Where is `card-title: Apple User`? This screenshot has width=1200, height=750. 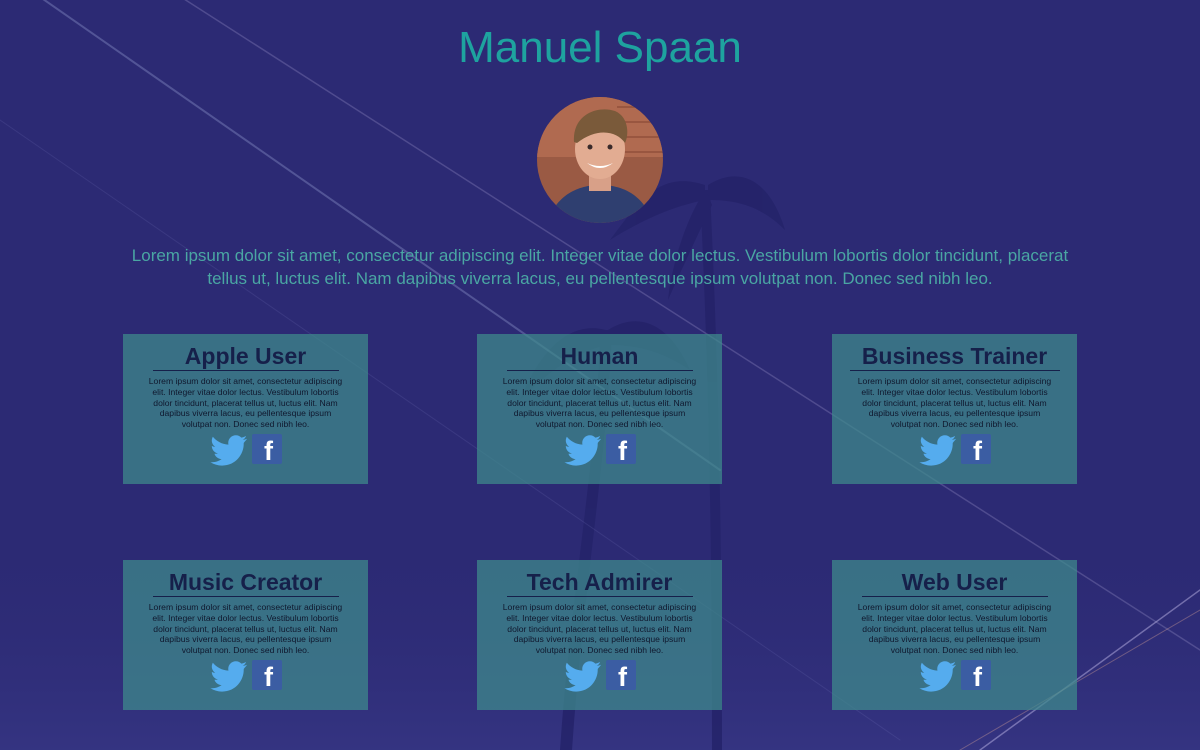 card-title: Apple User is located at coordinates (245, 356).